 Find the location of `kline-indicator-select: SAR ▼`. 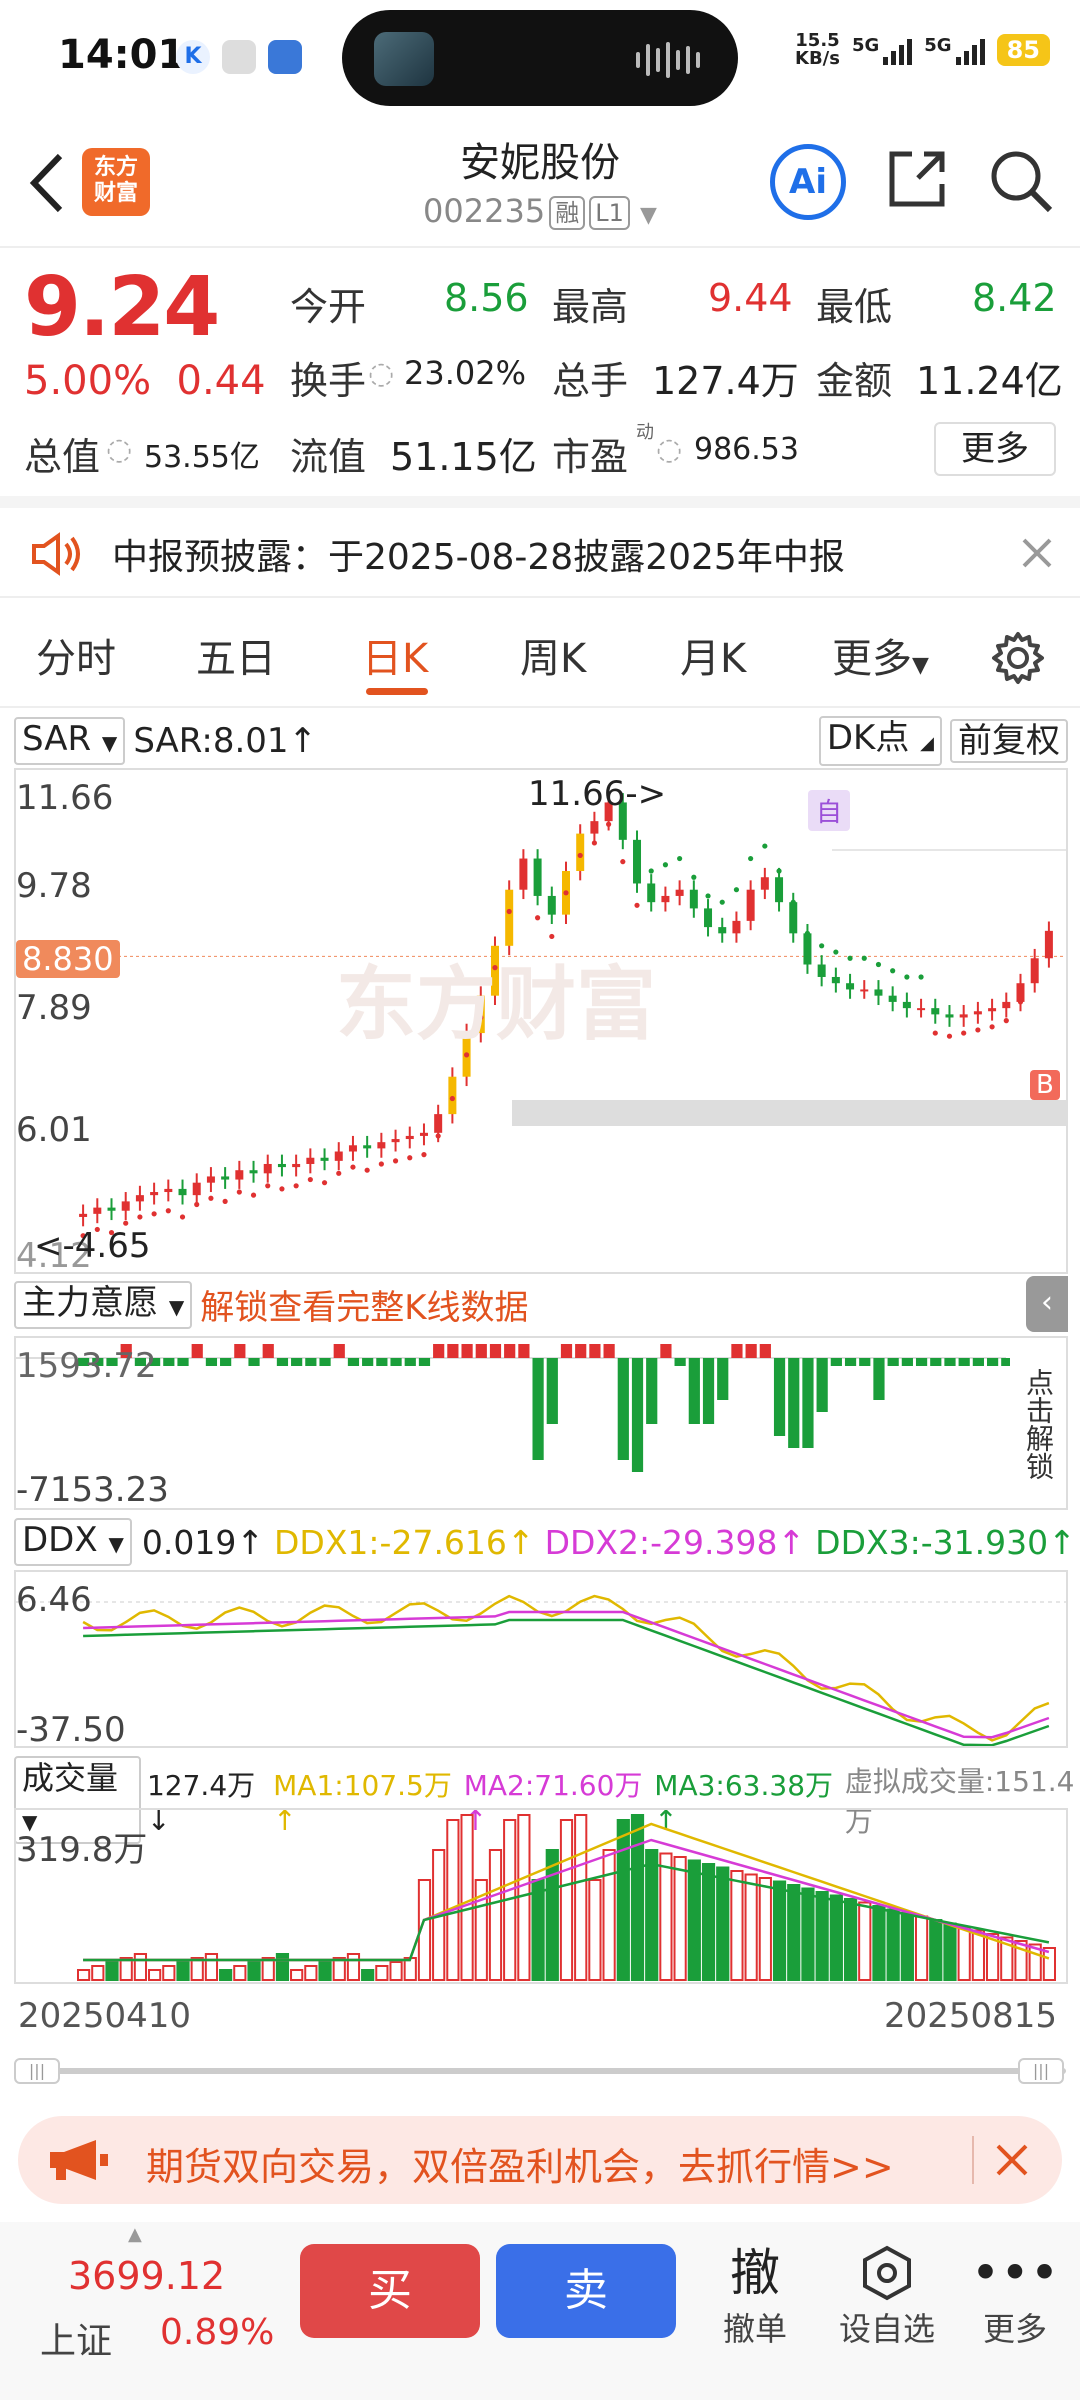

kline-indicator-select: SAR ▼ is located at coordinates (70, 741).